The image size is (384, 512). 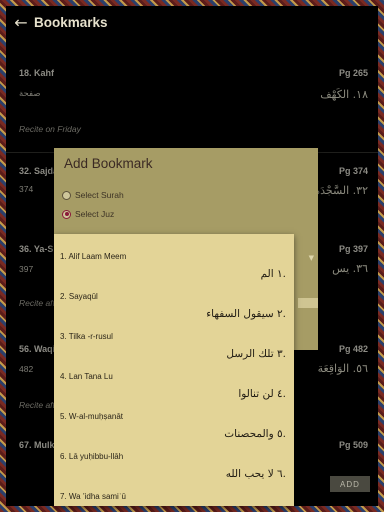 I want to click on juz-option: 7. Wa ’idha samiʿū, so click(x=174, y=496).